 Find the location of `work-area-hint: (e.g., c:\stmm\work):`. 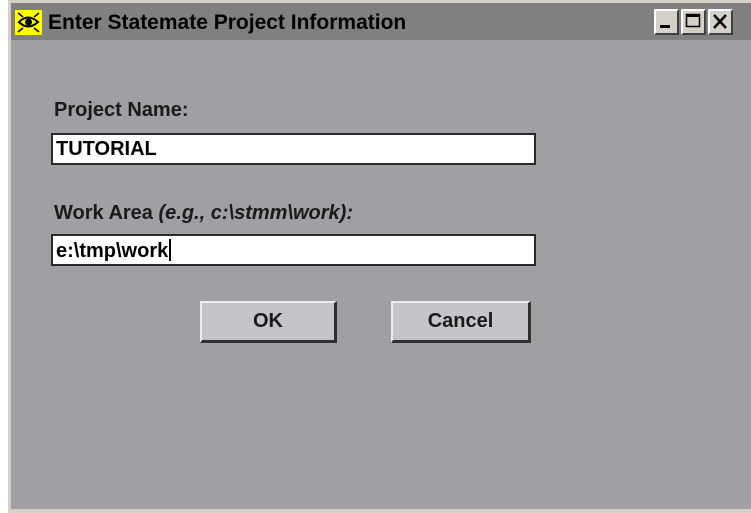

work-area-hint: (e.g., c:\stmm\work): is located at coordinates (255, 213).